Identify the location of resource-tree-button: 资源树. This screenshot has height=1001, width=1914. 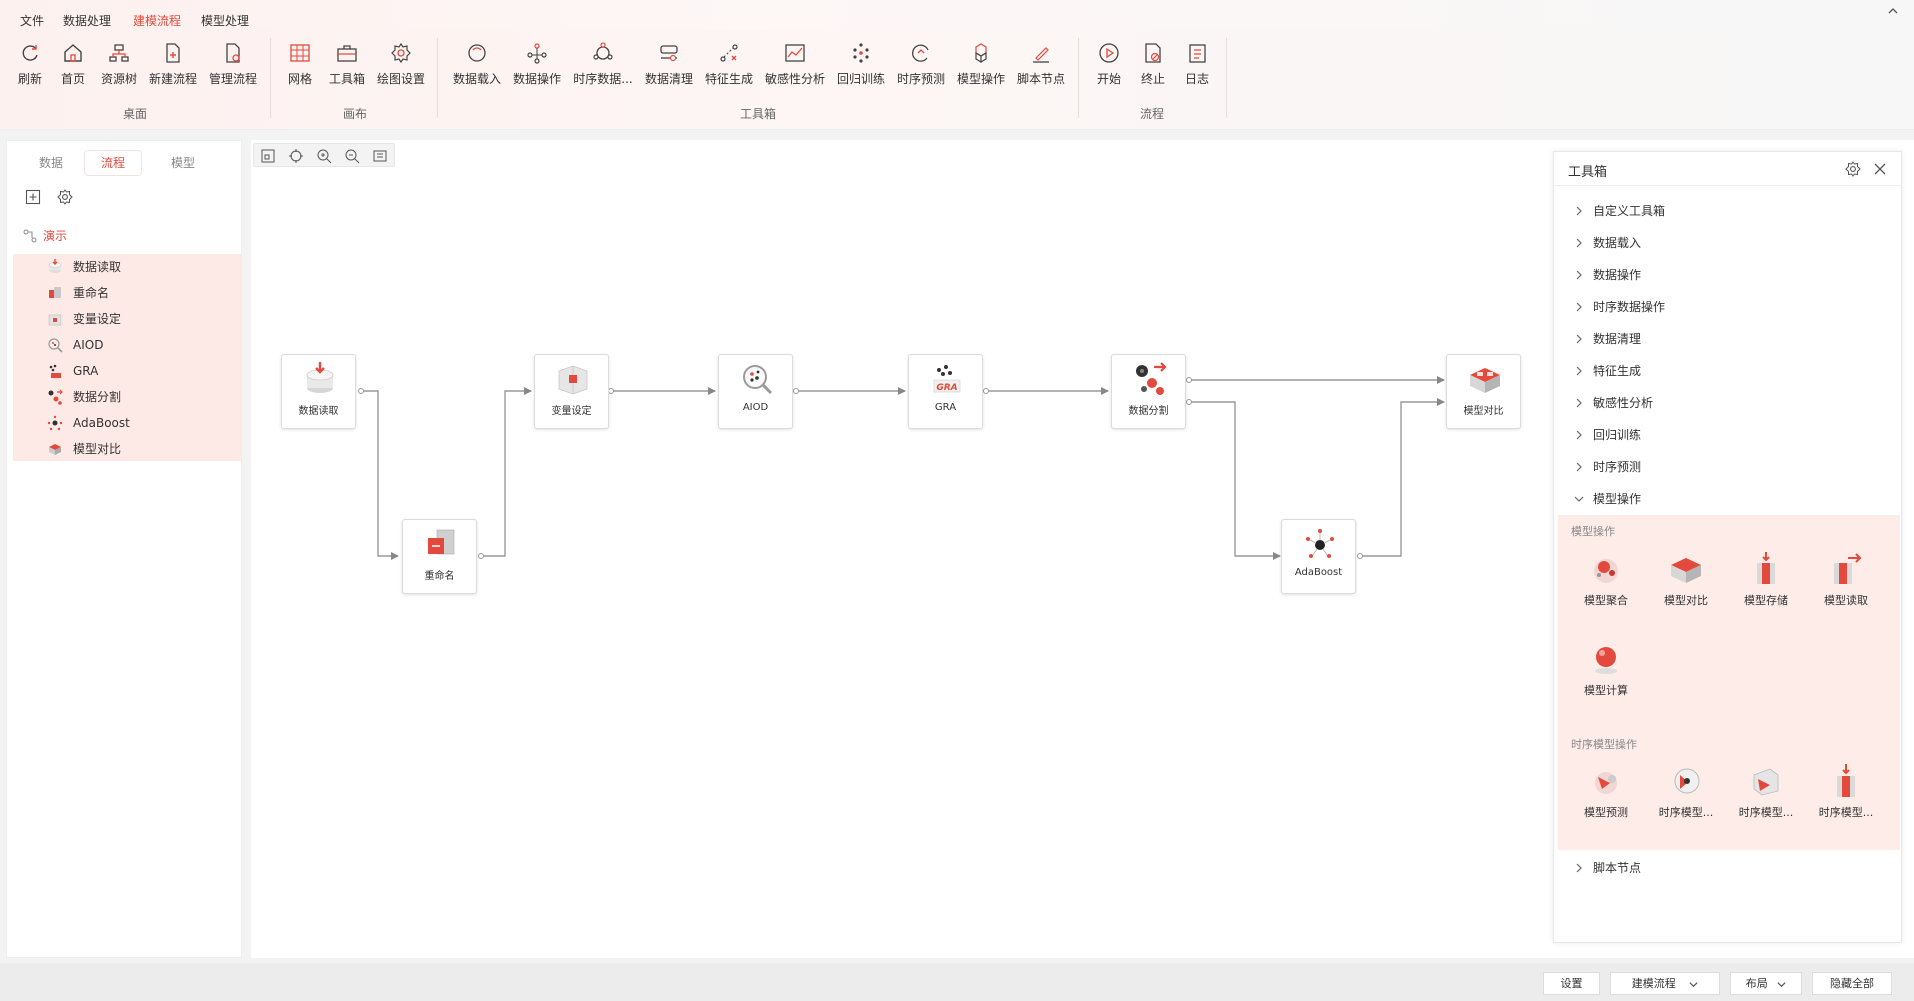
(119, 72).